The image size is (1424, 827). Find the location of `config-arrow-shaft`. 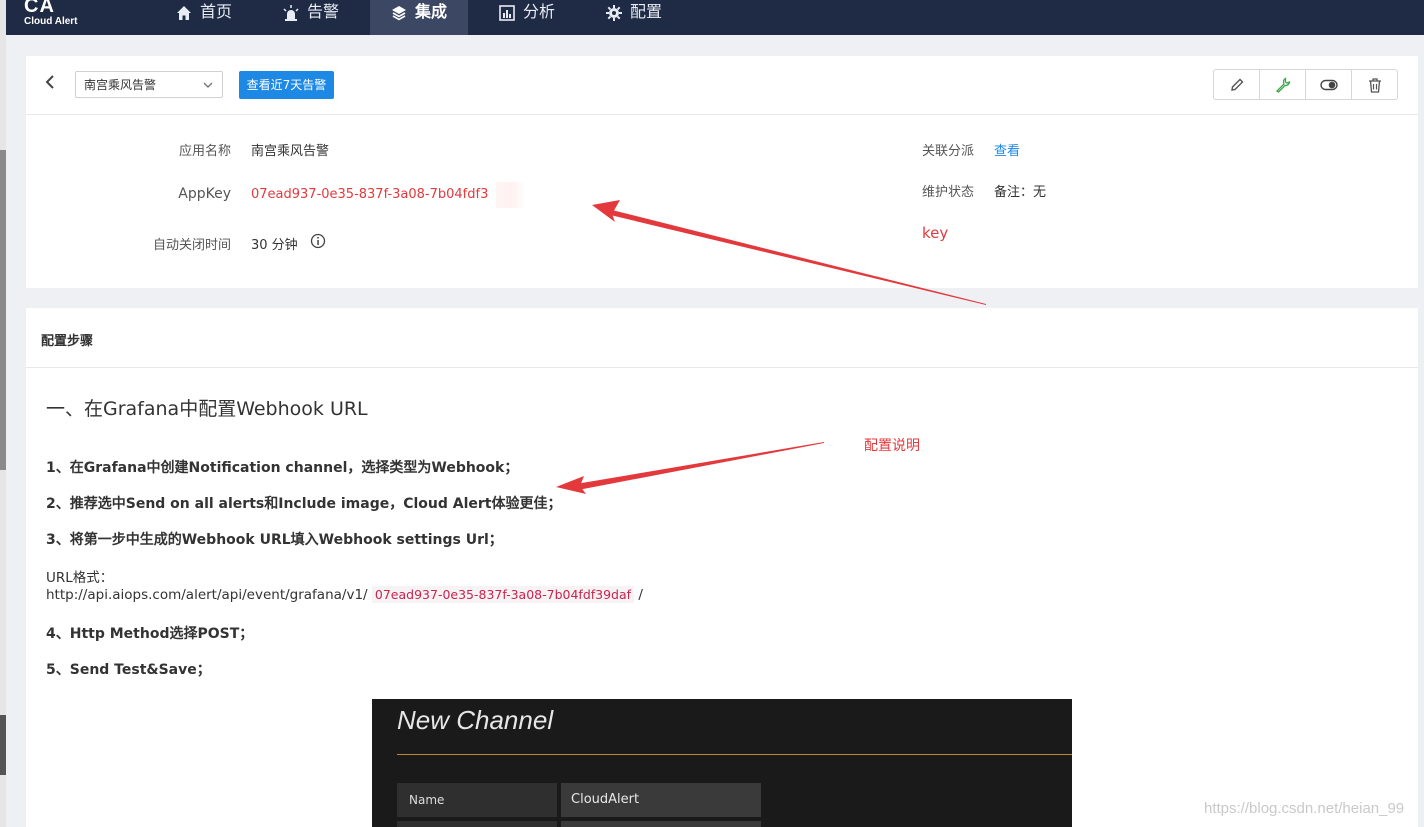

config-arrow-shaft is located at coordinates (700, 466).